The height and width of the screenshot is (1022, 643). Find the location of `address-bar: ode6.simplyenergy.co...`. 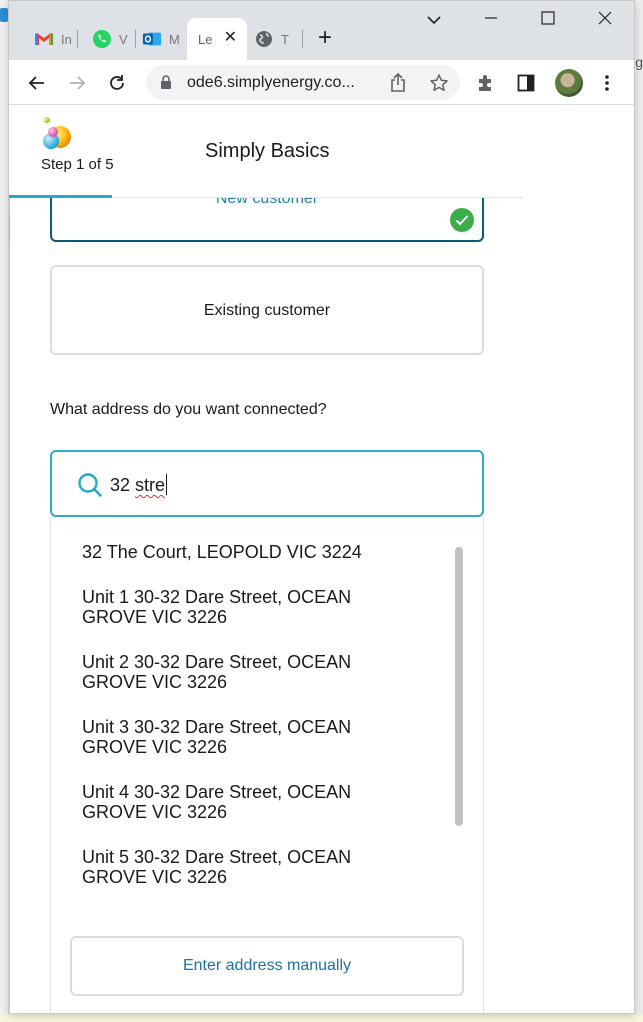

address-bar: ode6.simplyenergy.co... is located at coordinates (303, 82).